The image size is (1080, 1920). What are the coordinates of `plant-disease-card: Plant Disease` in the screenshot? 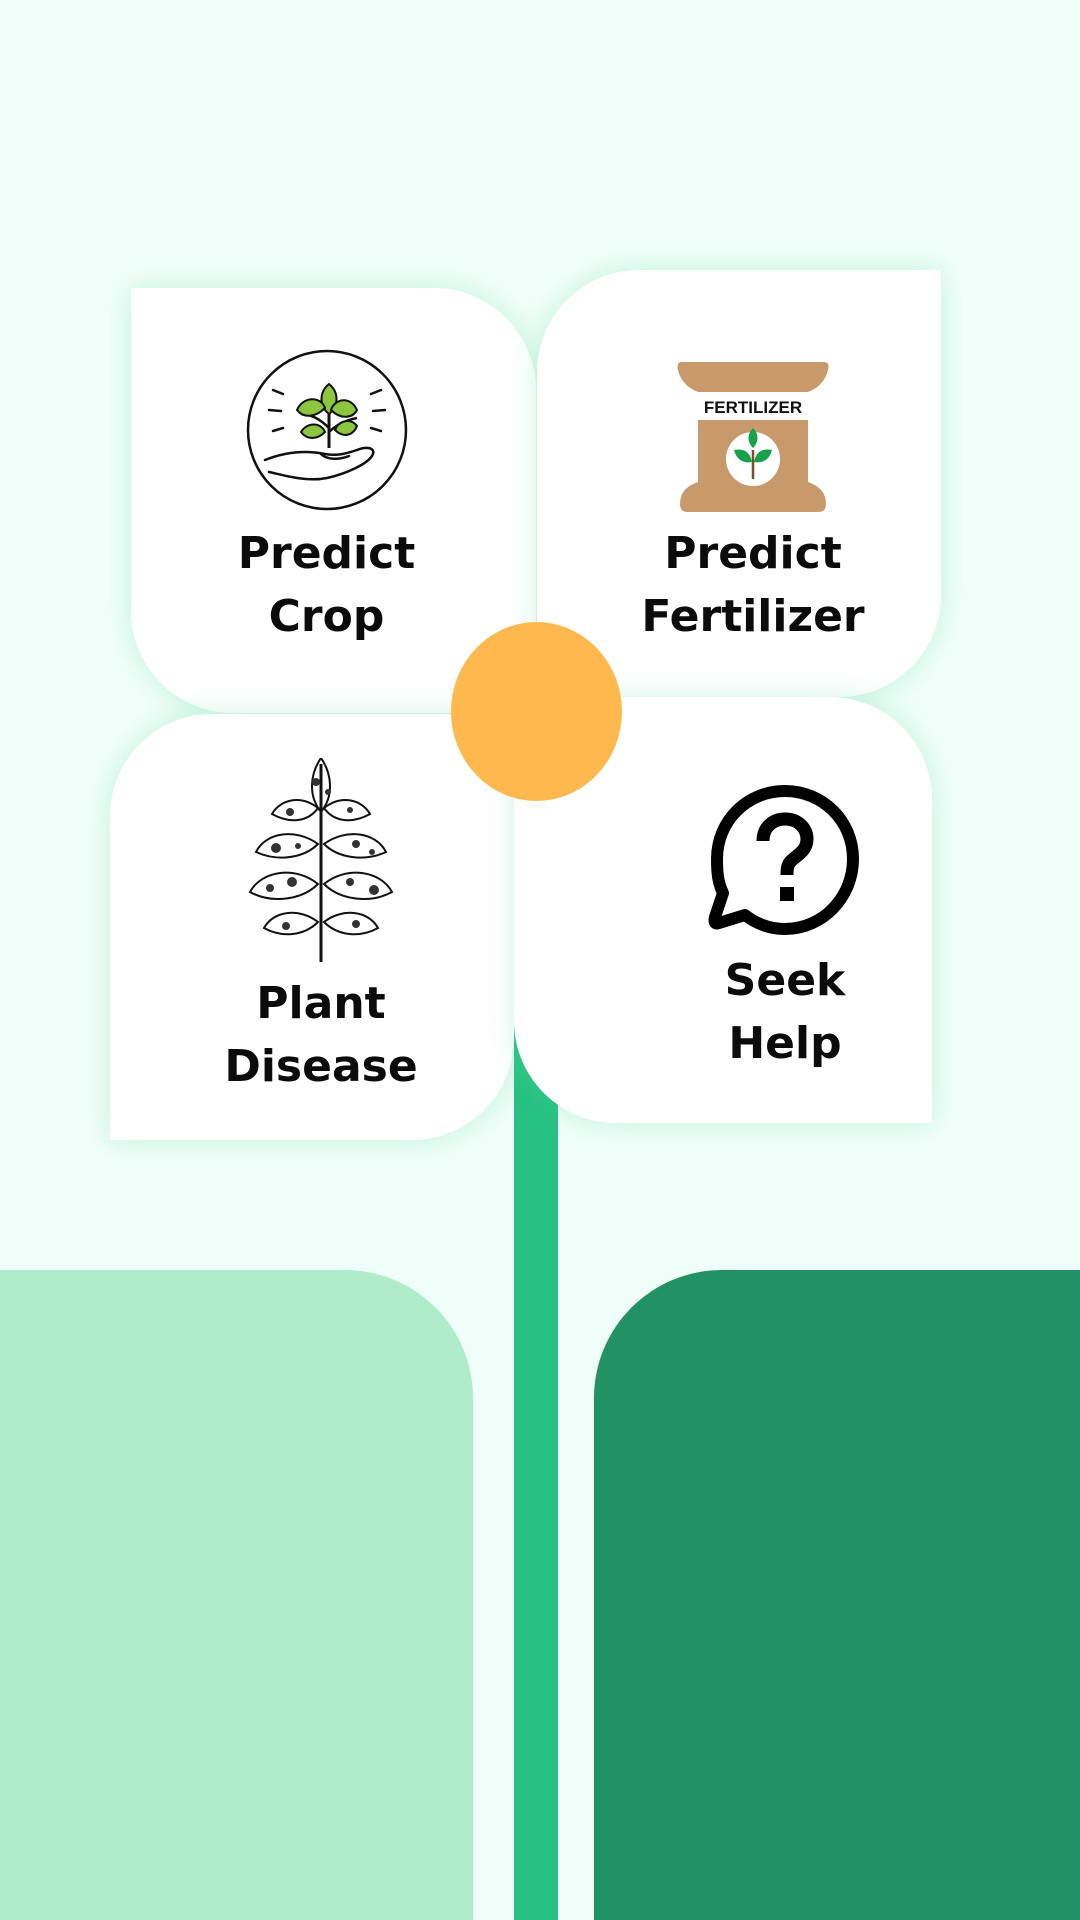 It's located at (312, 927).